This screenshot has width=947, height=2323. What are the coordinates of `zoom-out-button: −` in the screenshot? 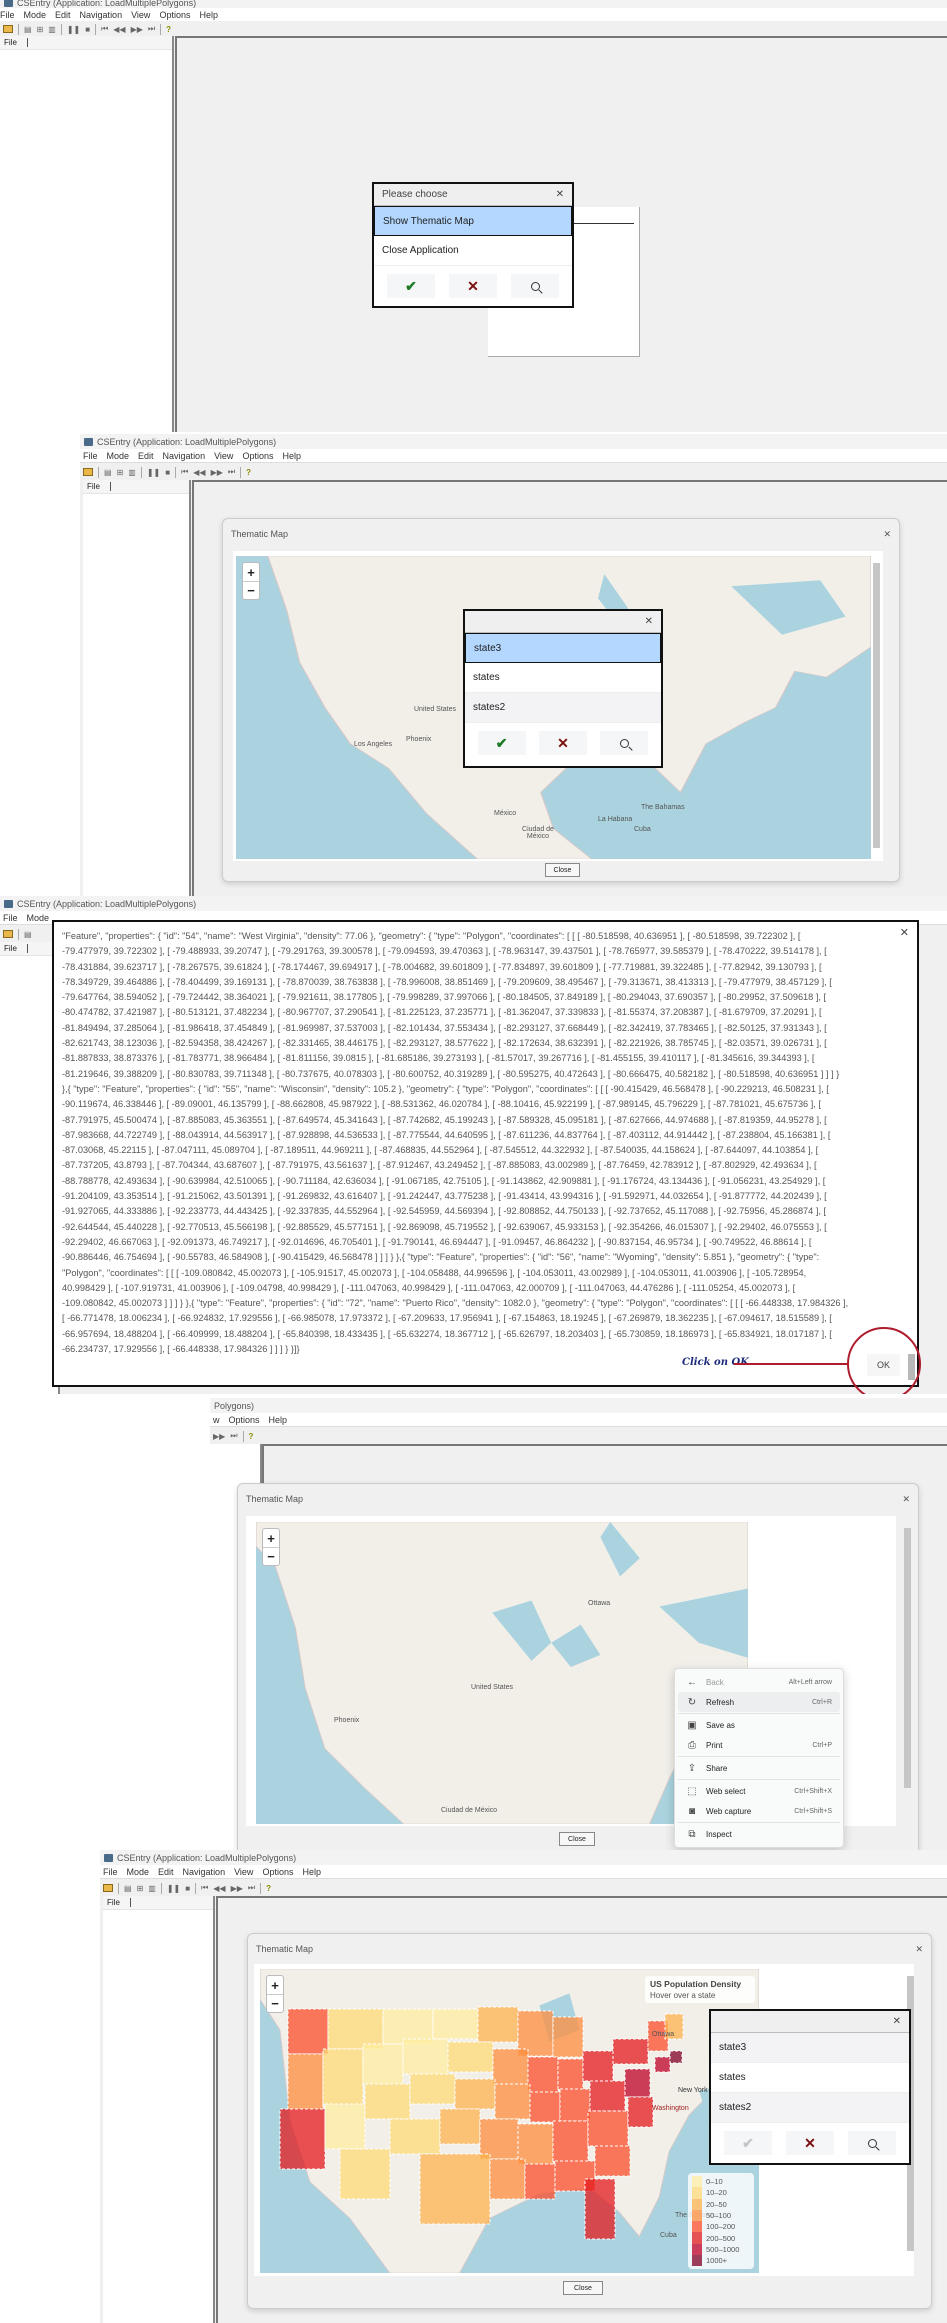 It's located at (251, 590).